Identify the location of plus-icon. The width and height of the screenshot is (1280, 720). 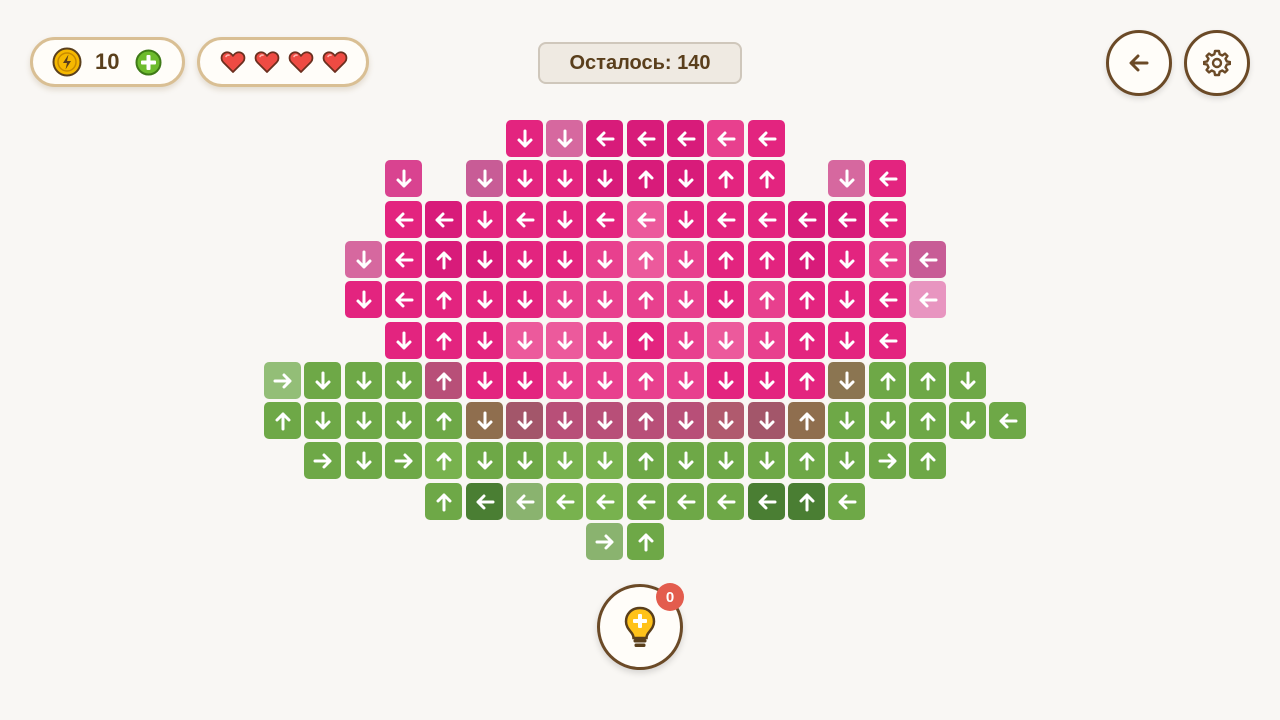
(148, 62).